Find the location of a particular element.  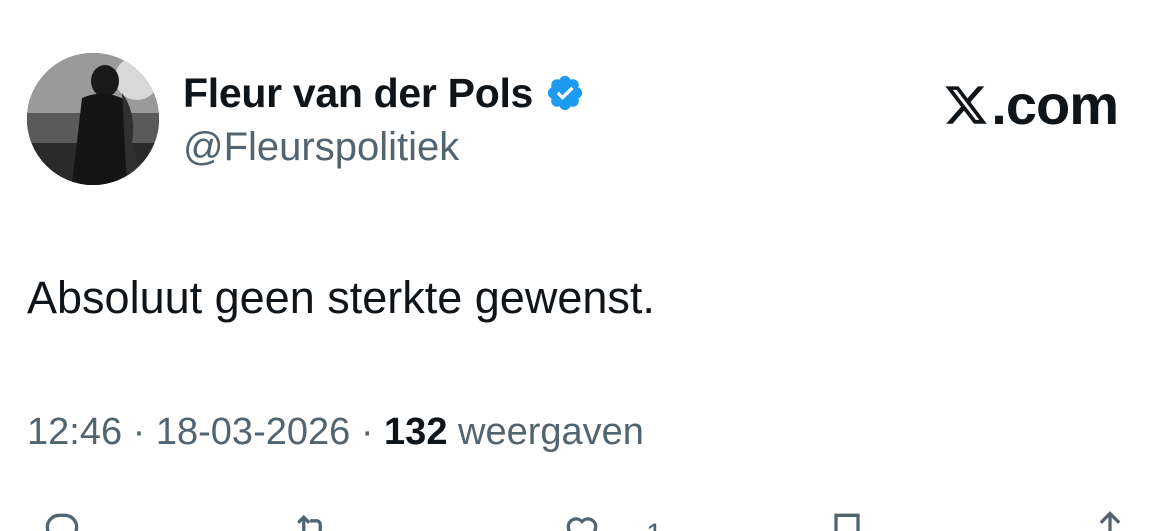

action-bar: 1 is located at coordinates (585, 515).